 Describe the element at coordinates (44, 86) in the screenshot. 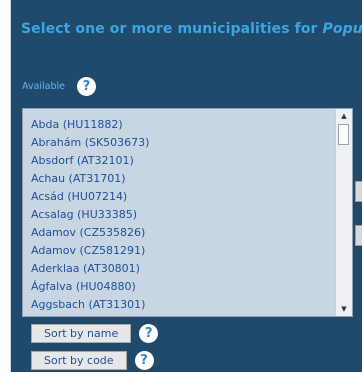

I see `available-label: Available` at that location.